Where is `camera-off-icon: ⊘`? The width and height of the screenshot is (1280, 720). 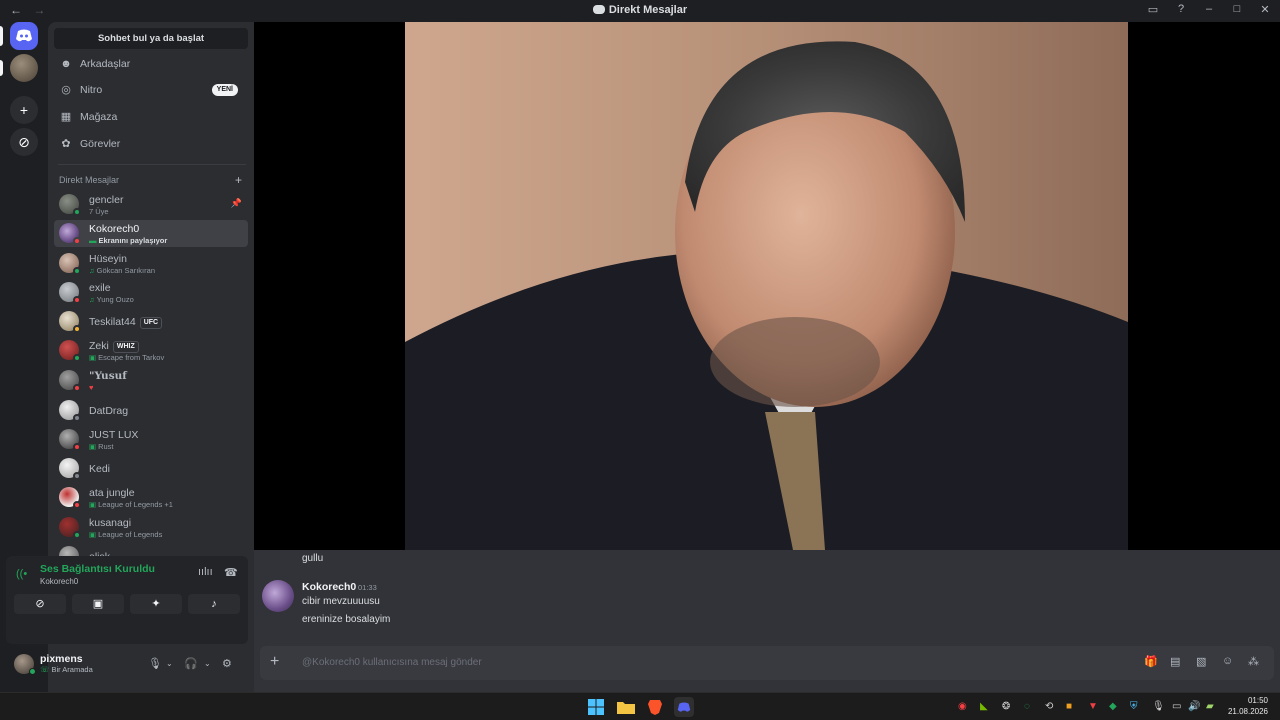
camera-off-icon: ⊘ is located at coordinates (40, 604).